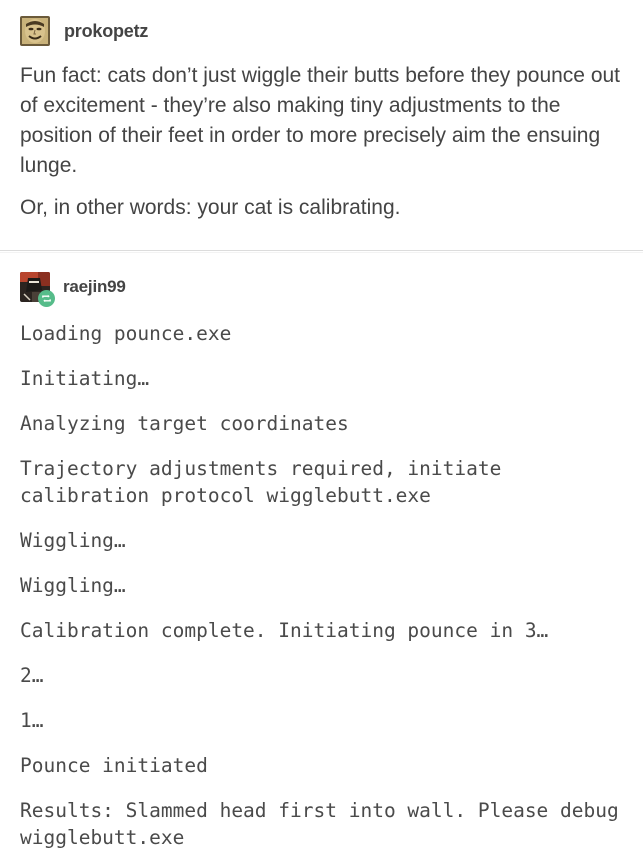 This screenshot has width=643, height=866. What do you see at coordinates (46, 298) in the screenshot?
I see `reblog-icon` at bounding box center [46, 298].